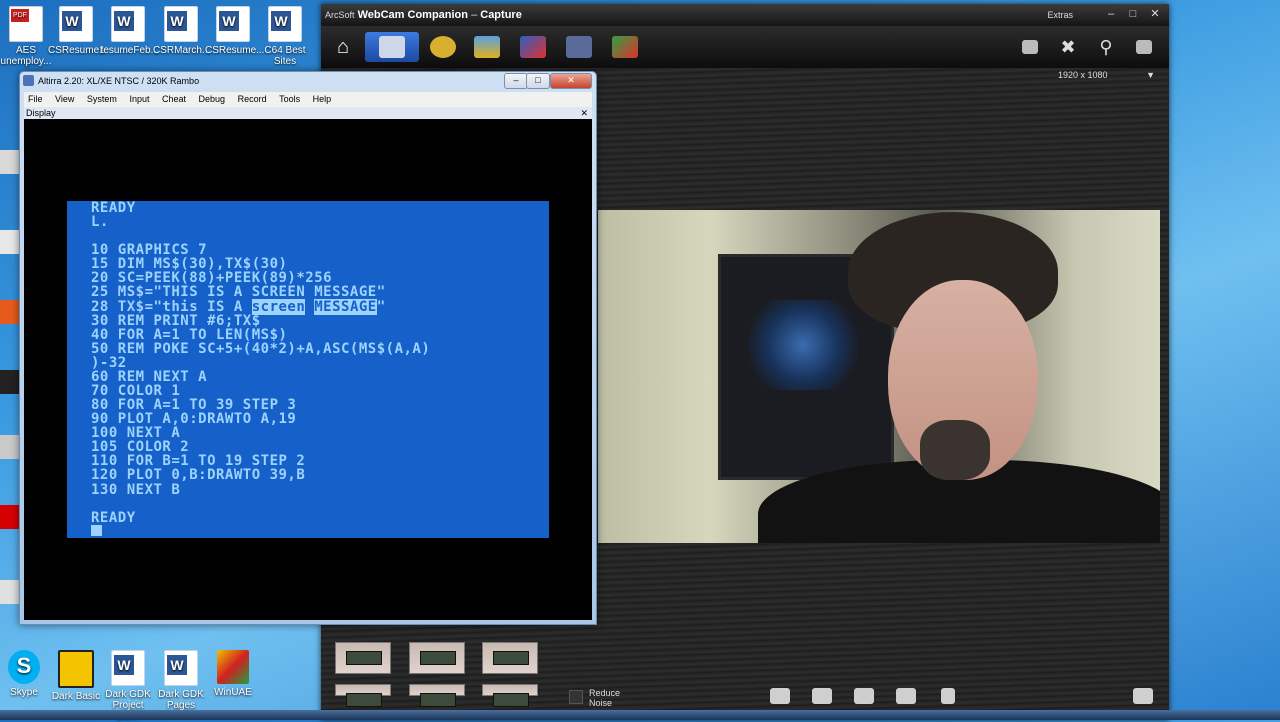 The height and width of the screenshot is (722, 1280). Describe the element at coordinates (308, 113) in the screenshot. I see `display-pane-header: Display ✕` at that location.